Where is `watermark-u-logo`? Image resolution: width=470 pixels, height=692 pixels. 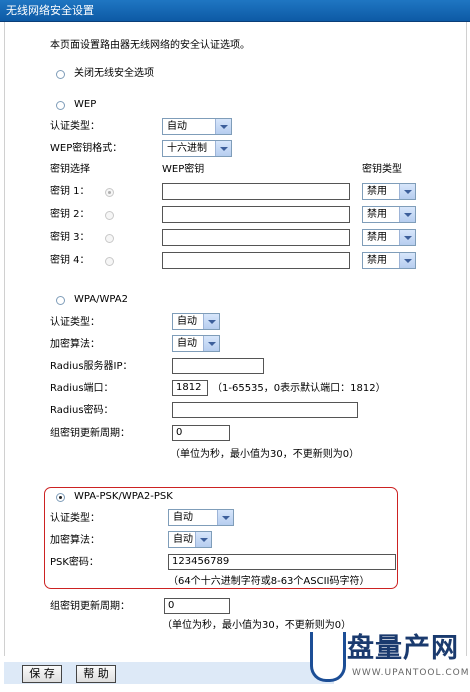 watermark-u-logo is located at coordinates (328, 657).